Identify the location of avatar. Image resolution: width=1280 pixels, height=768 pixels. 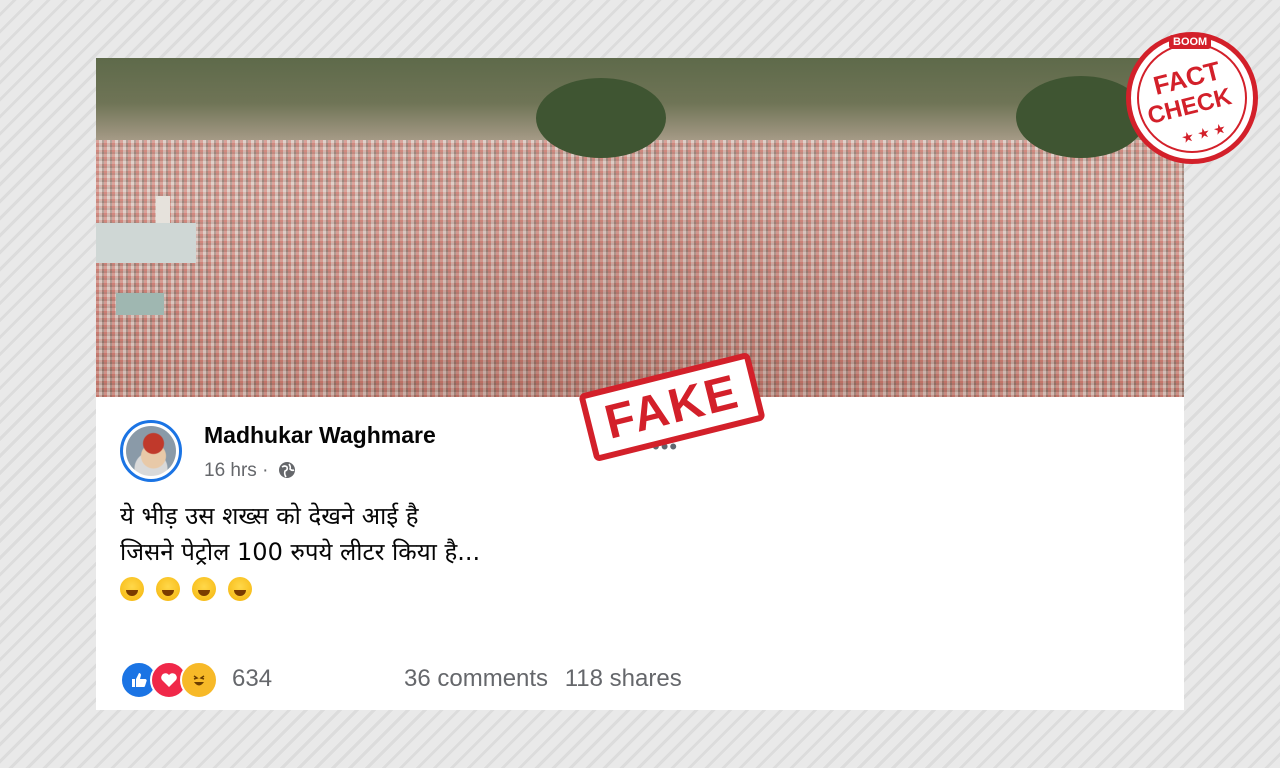
(151, 451).